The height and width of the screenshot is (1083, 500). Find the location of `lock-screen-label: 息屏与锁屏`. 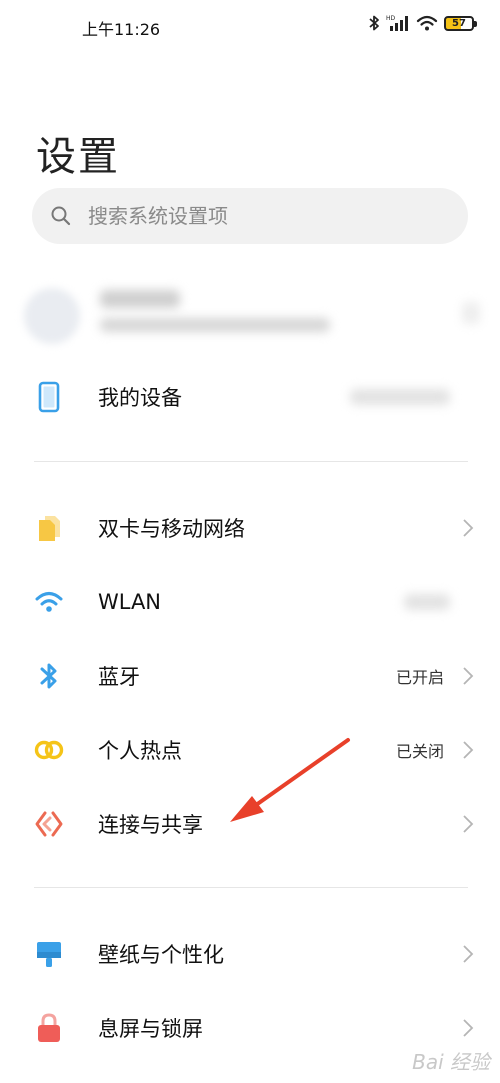

lock-screen-label: 息屏与锁屏 is located at coordinates (150, 1029).